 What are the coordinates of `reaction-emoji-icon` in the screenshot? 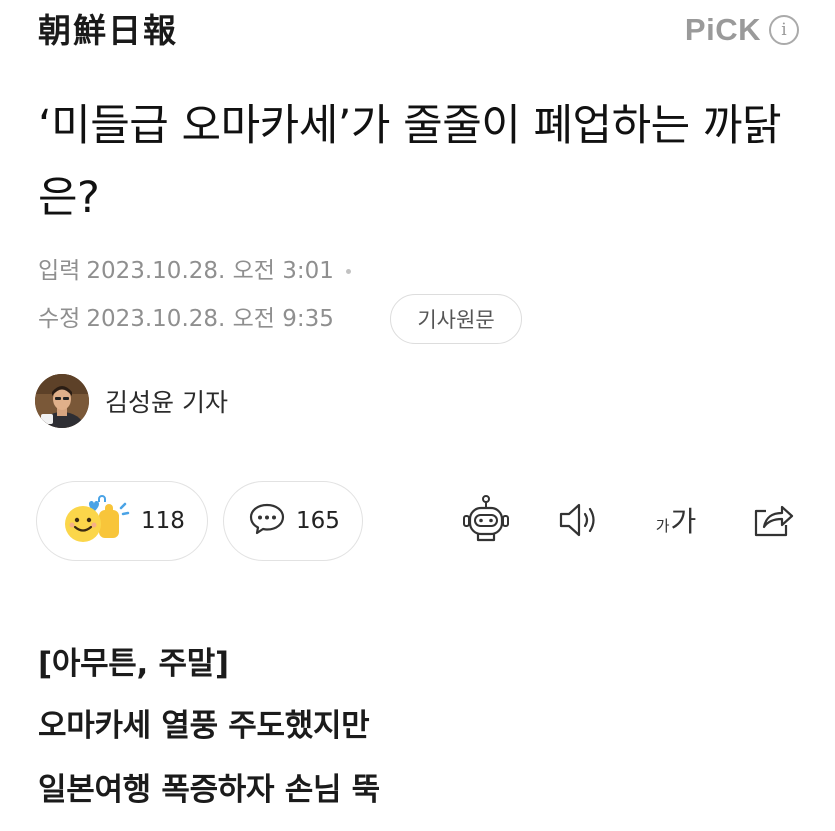 It's located at (95, 521).